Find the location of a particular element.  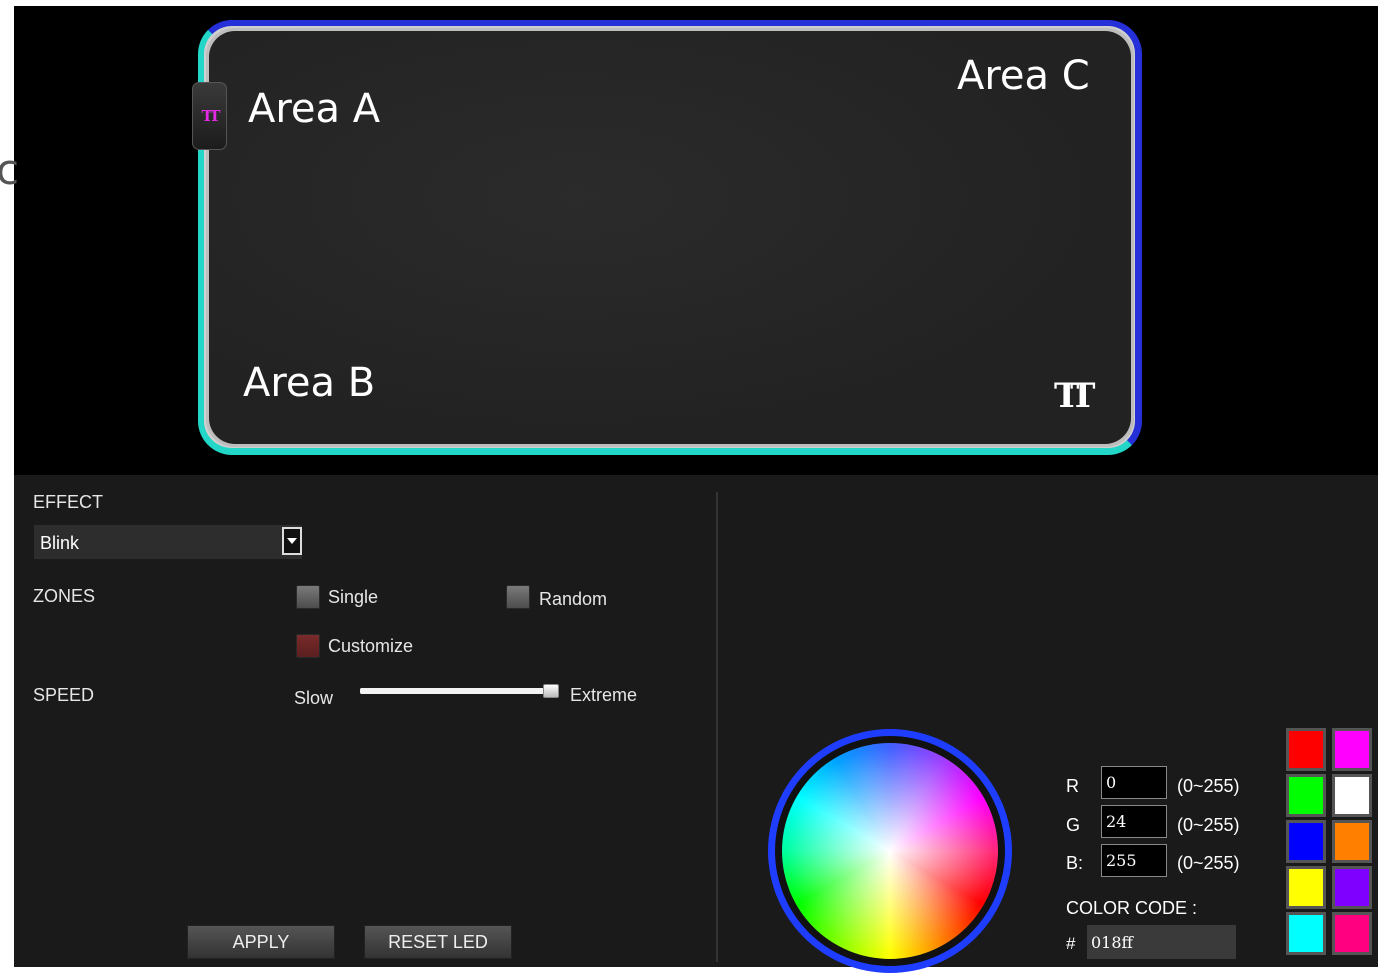

customize-label: Customize is located at coordinates (370, 646).